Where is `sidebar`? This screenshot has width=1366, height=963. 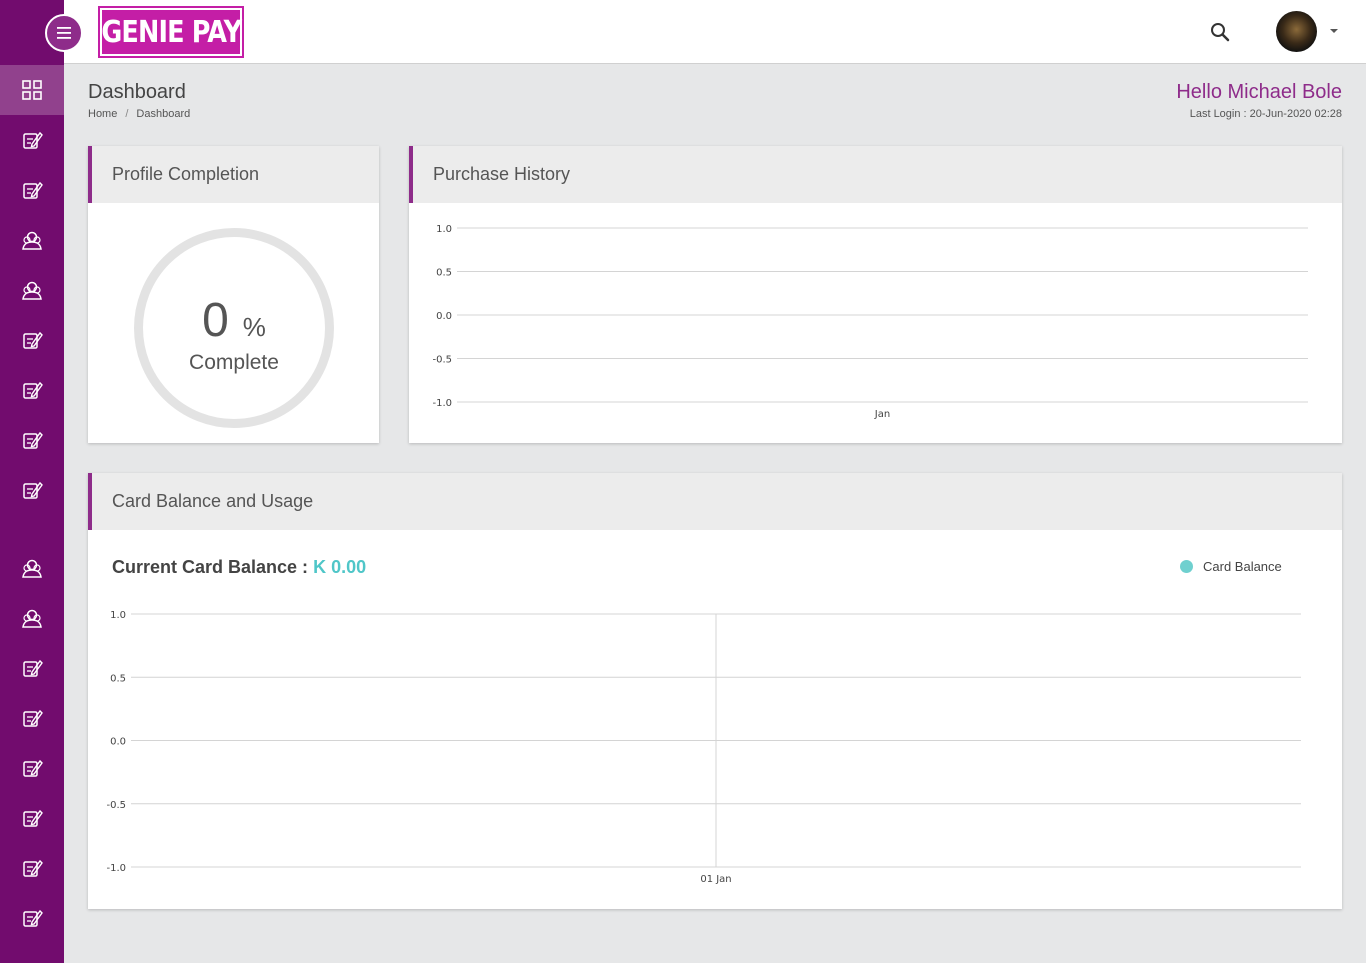
sidebar is located at coordinates (32, 481).